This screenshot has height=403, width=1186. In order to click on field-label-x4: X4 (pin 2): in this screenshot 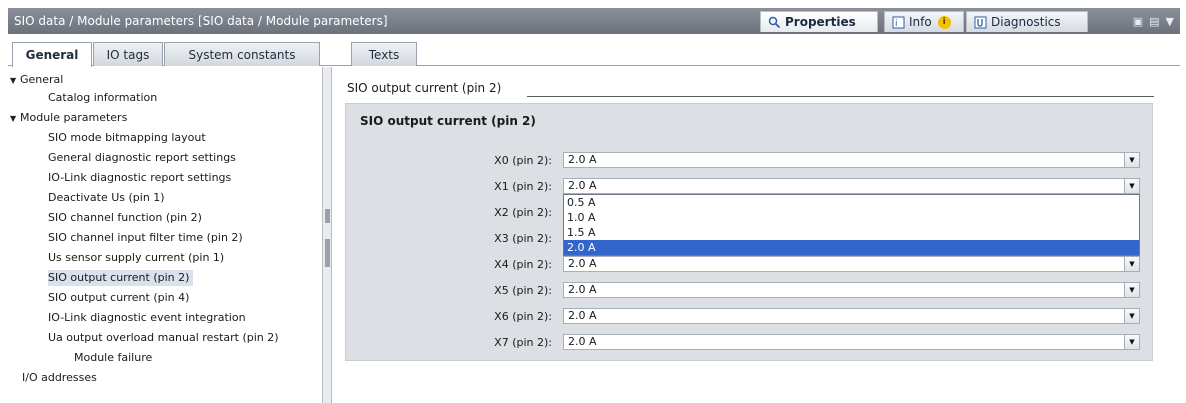, I will do `click(523, 264)`.